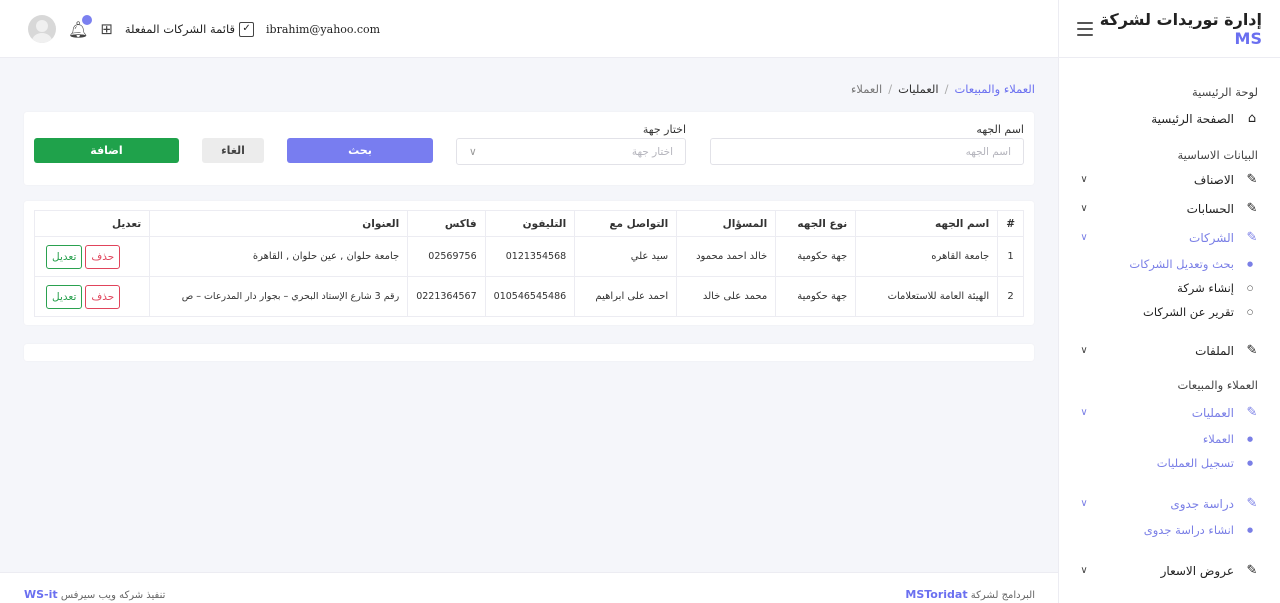 This screenshot has width=1280, height=603. What do you see at coordinates (1210, 208) in the screenshot?
I see `sidebar-item-label: الحسابات` at bounding box center [1210, 208].